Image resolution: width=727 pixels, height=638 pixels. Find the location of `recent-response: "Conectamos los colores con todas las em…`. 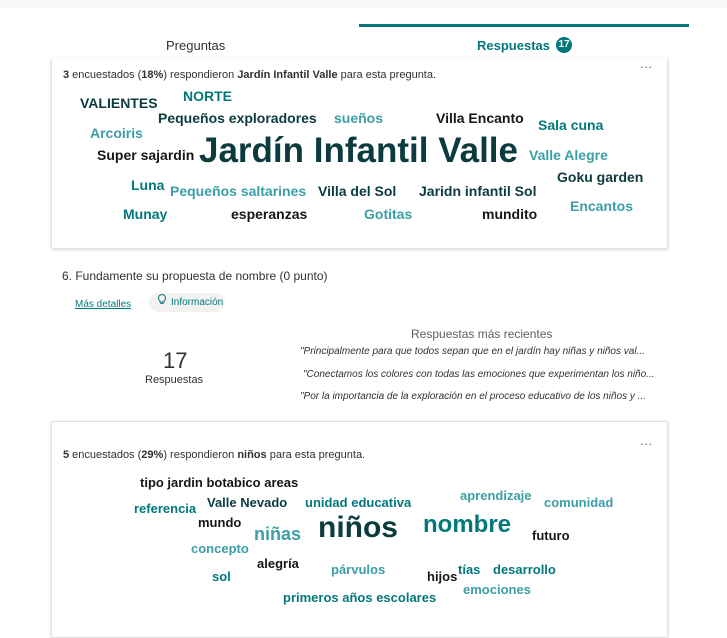

recent-response: "Conectamos los colores con todas las em… is located at coordinates (487, 374).